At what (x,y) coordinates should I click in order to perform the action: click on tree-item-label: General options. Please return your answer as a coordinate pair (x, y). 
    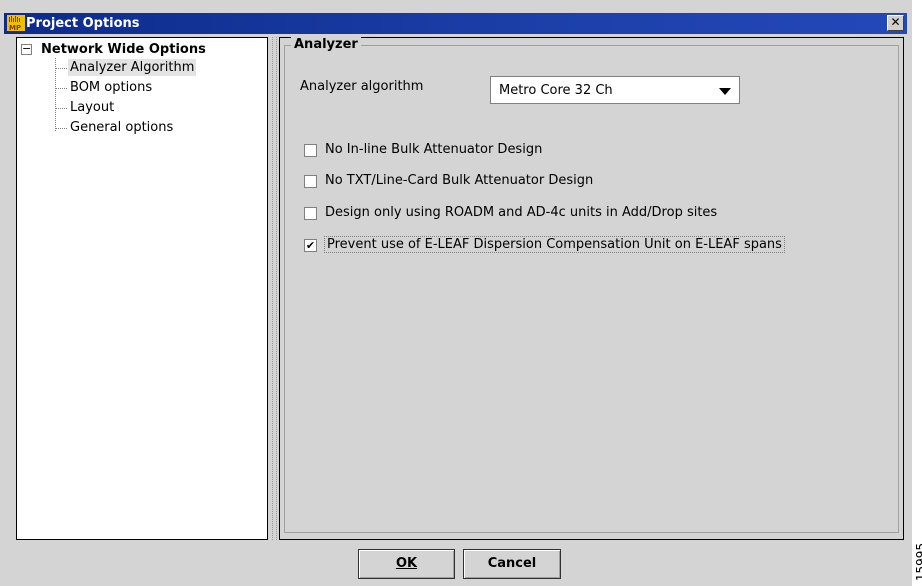
    Looking at the image, I should click on (121, 127).